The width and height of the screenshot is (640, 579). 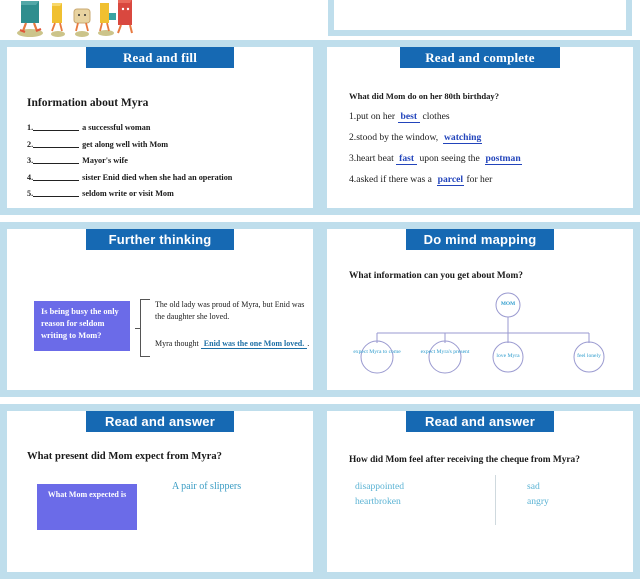 I want to click on completion-line: 2.stood by the window, watching, so click(x=435, y=138).